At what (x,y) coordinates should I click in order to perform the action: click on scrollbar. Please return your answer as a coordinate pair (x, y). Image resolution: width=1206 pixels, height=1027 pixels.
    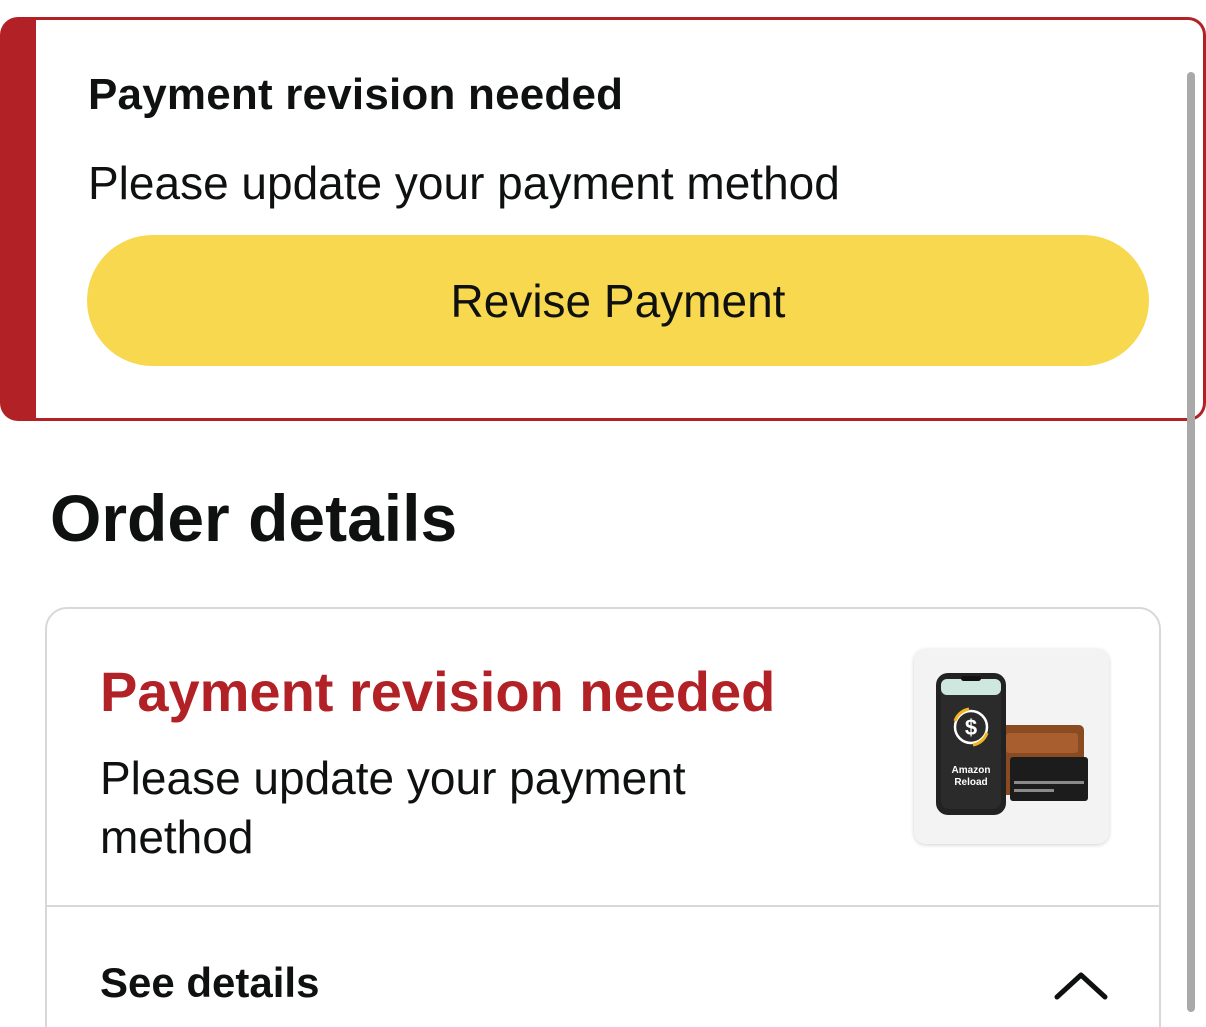
    Looking at the image, I should click on (1191, 542).